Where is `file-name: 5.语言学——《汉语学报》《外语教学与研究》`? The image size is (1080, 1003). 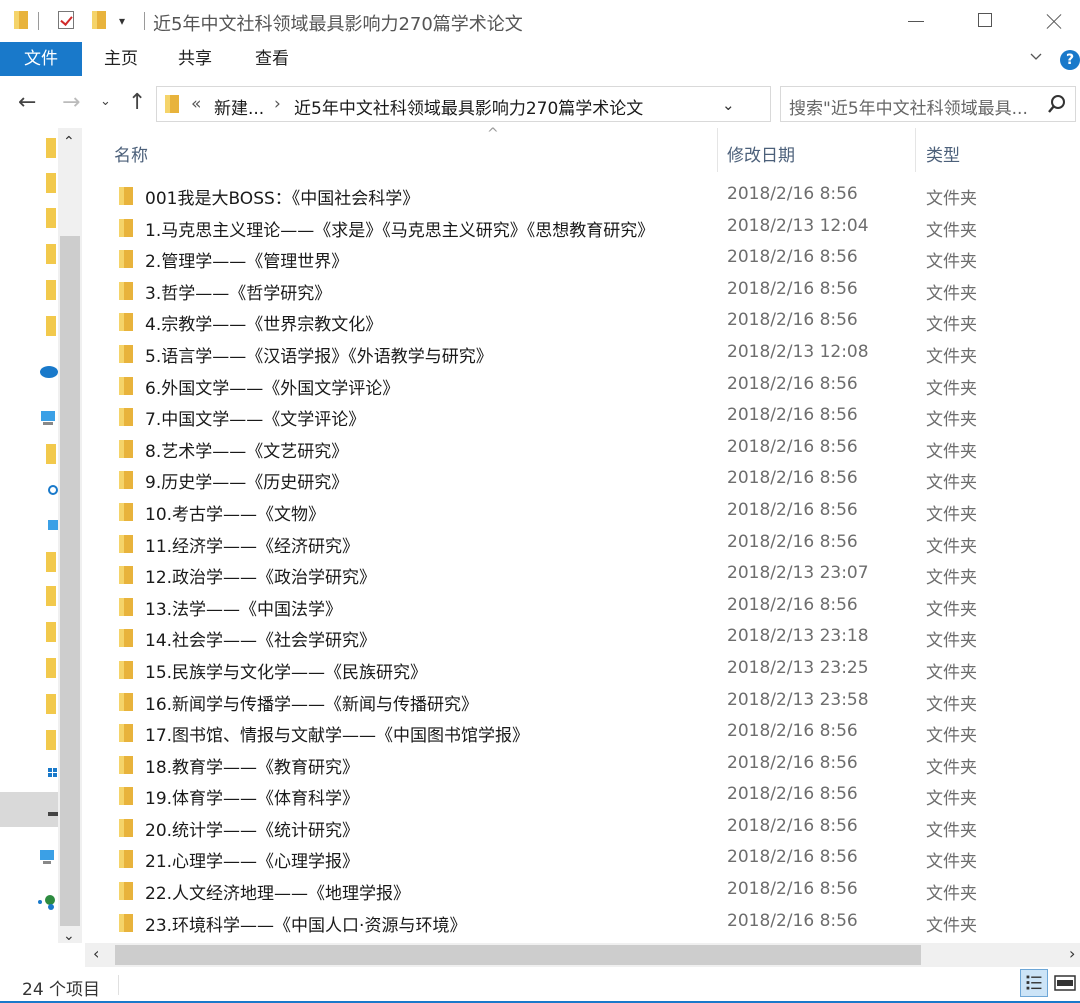 file-name: 5.语言学——《汉语学报》《外语教学与研究》 is located at coordinates (319, 354).